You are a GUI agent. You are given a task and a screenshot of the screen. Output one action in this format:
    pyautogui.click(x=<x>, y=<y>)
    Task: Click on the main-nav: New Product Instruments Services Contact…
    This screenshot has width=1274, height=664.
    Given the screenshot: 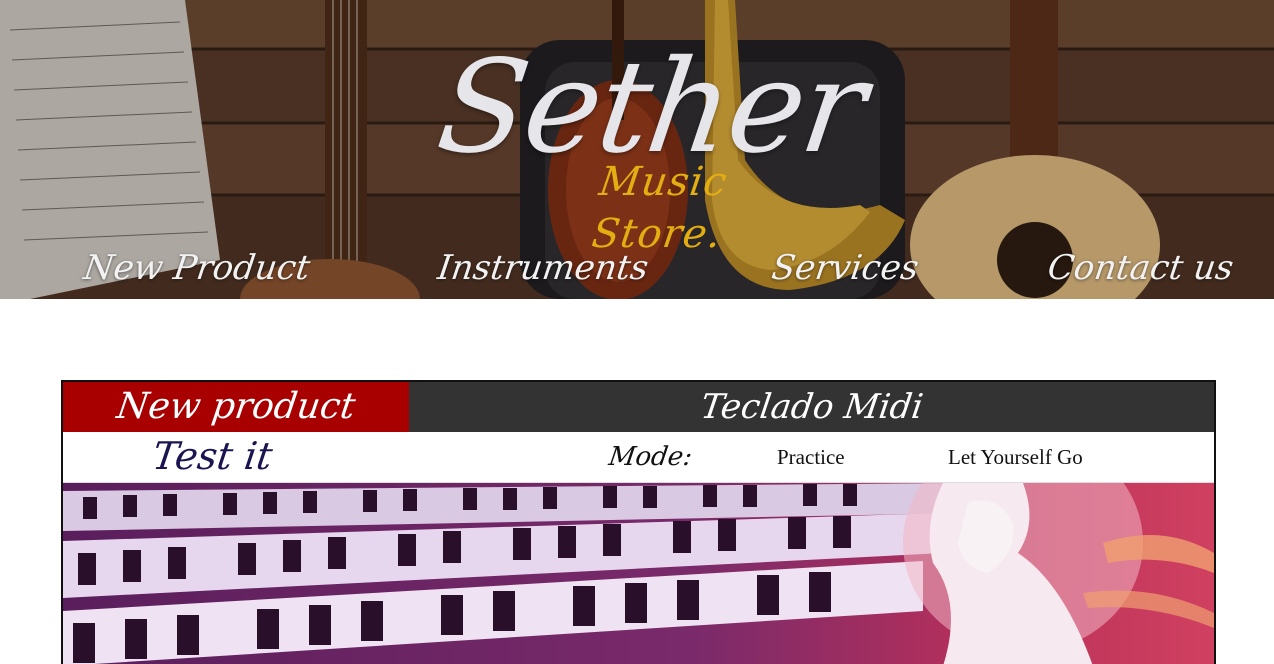 What is the action you would take?
    pyautogui.click(x=637, y=268)
    